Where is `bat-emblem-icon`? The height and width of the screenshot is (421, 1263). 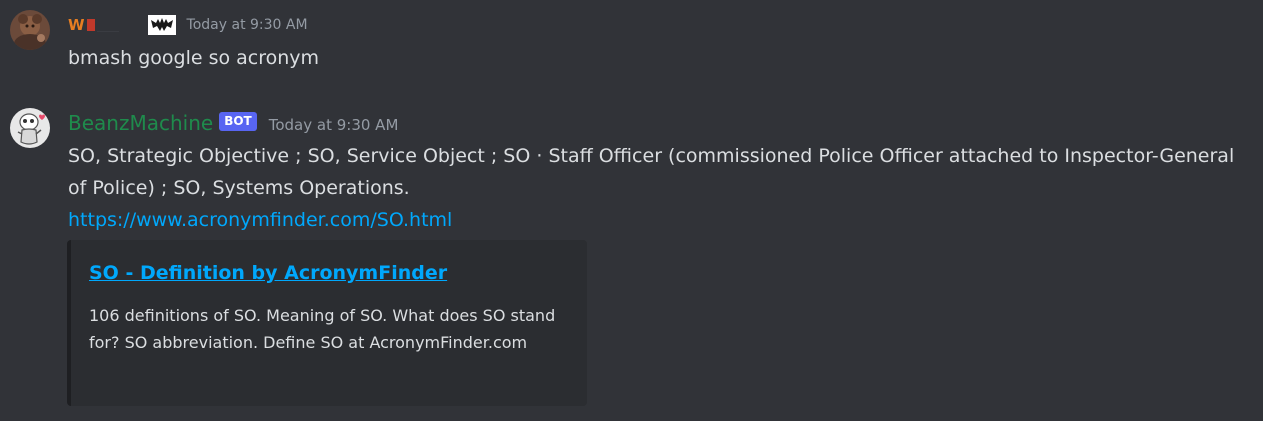 bat-emblem-icon is located at coordinates (162, 25).